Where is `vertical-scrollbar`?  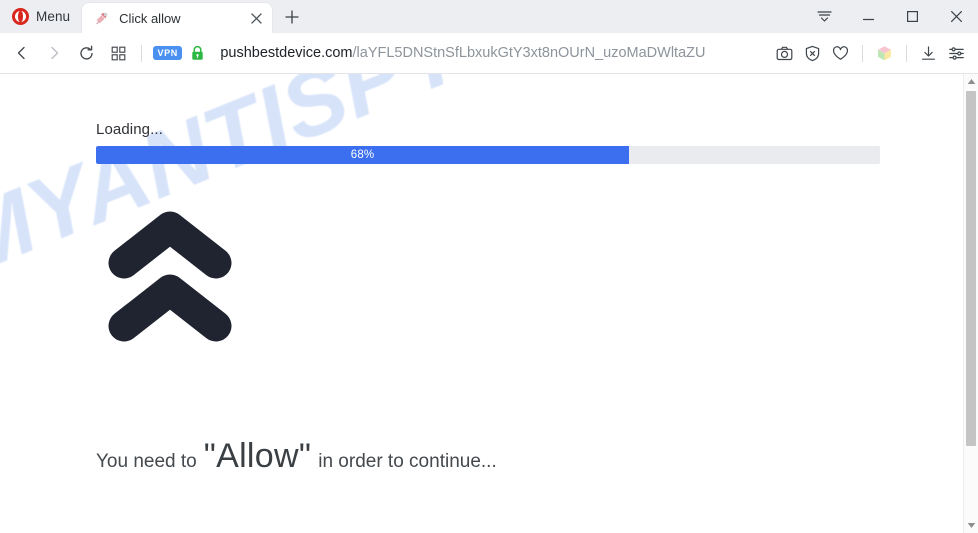
vertical-scrollbar is located at coordinates (970, 303).